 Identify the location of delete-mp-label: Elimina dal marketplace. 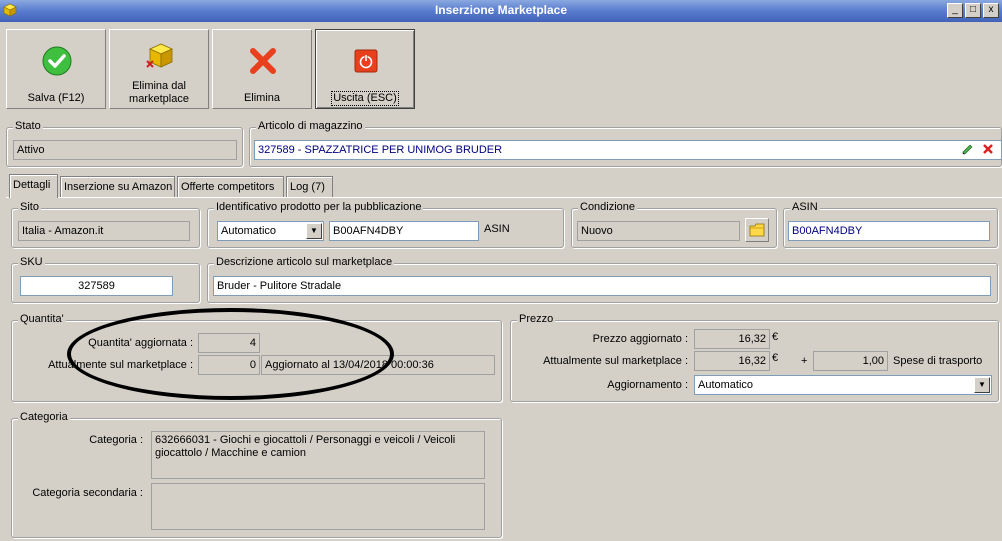
(159, 93).